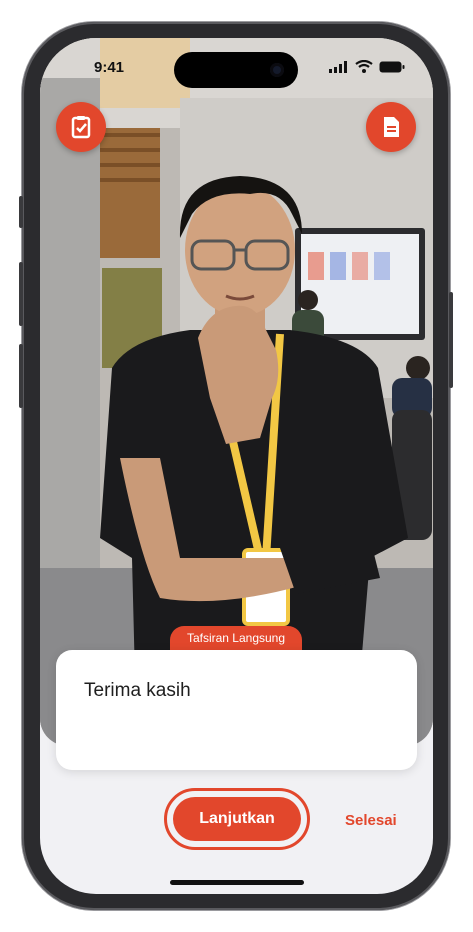 This screenshot has width=473, height=932. Describe the element at coordinates (21, 294) in the screenshot. I see `volume-up-button` at that location.